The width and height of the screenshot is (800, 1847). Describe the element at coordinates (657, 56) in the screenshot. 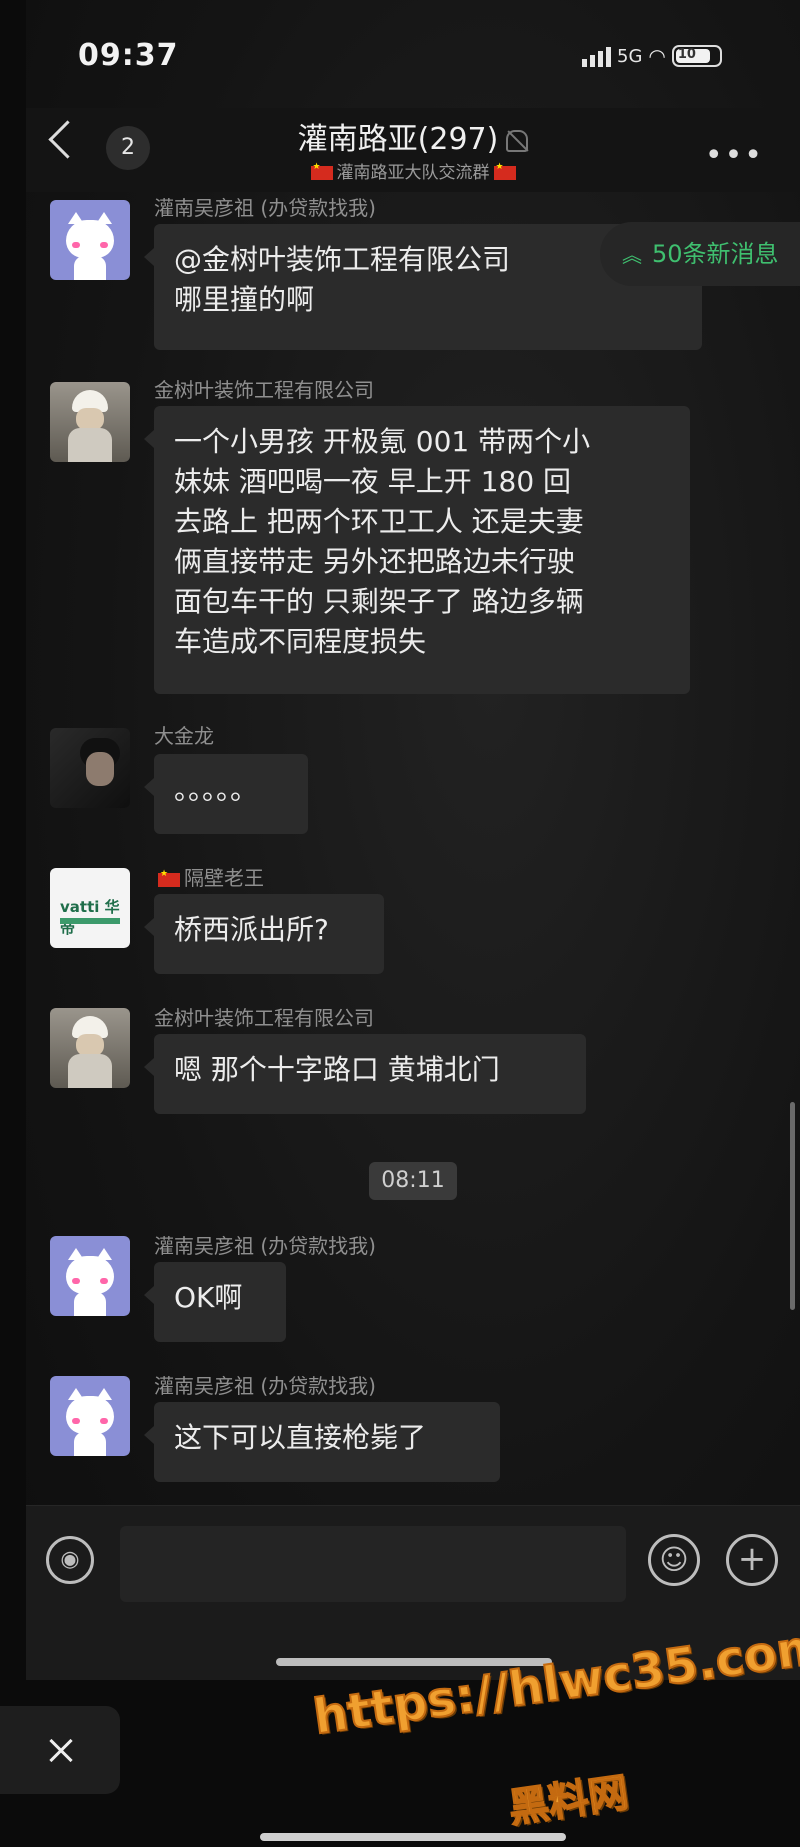

I see `wifi-icon: ◠` at that location.